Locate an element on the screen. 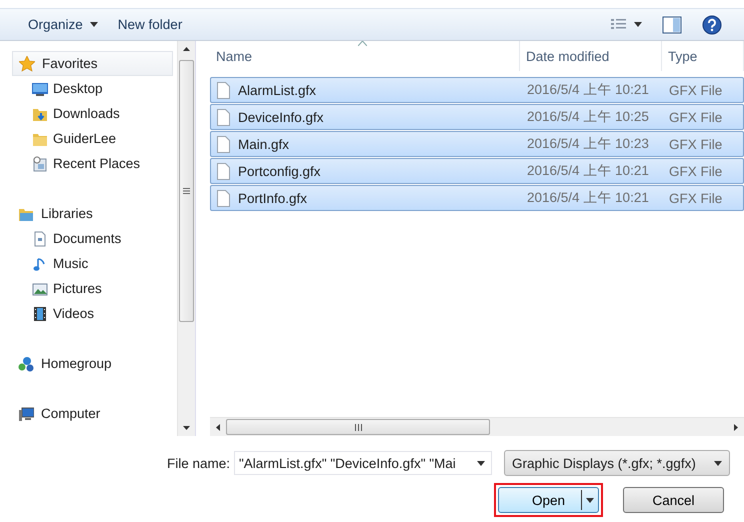  help-icon is located at coordinates (712, 24).